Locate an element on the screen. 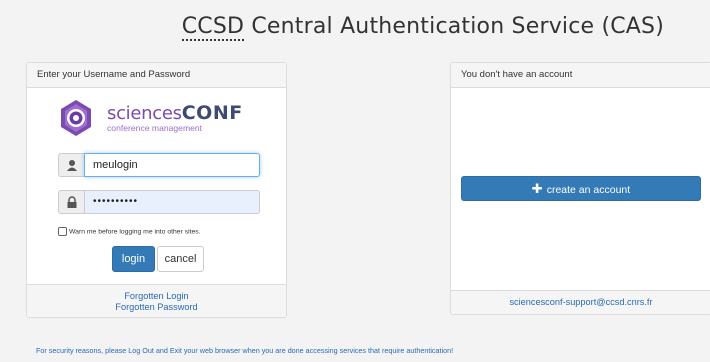 Image resolution: width=710 pixels, height=362 pixels. support-email-link: sciencesconf-support@ccsd.cnrs.fr is located at coordinates (580, 302).